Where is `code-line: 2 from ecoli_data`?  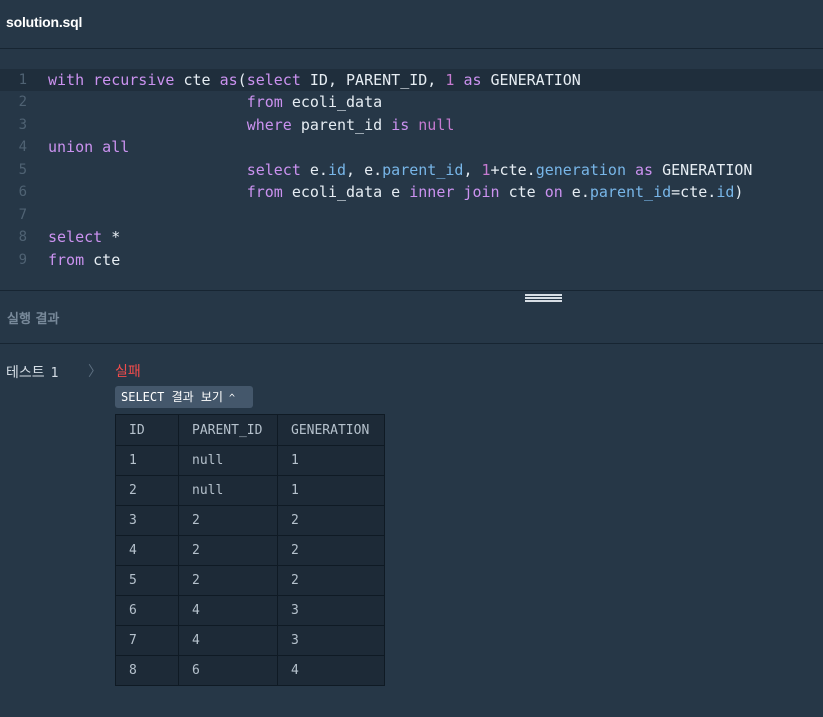 code-line: 2 from ecoli_data is located at coordinates (411, 102).